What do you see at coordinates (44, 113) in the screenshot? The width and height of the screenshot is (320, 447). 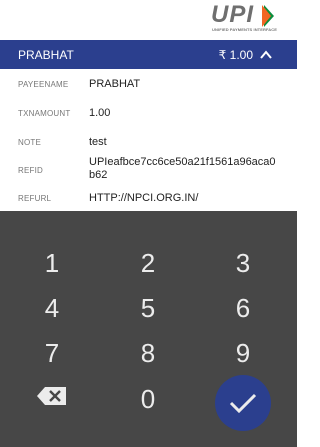 I see `detail-label: TXNAMOUNT` at bounding box center [44, 113].